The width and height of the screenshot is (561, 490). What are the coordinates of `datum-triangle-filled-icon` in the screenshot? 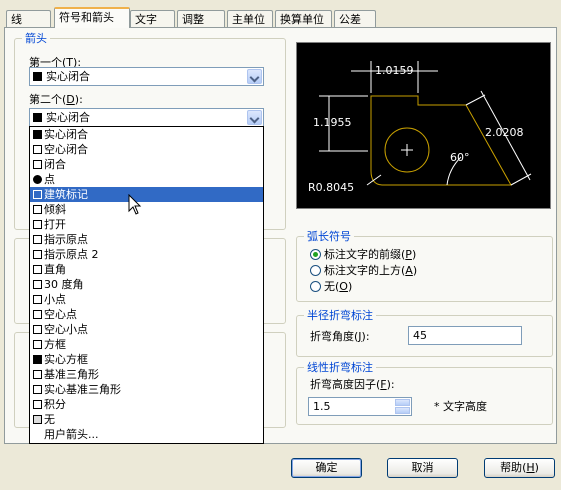 It's located at (37, 389).